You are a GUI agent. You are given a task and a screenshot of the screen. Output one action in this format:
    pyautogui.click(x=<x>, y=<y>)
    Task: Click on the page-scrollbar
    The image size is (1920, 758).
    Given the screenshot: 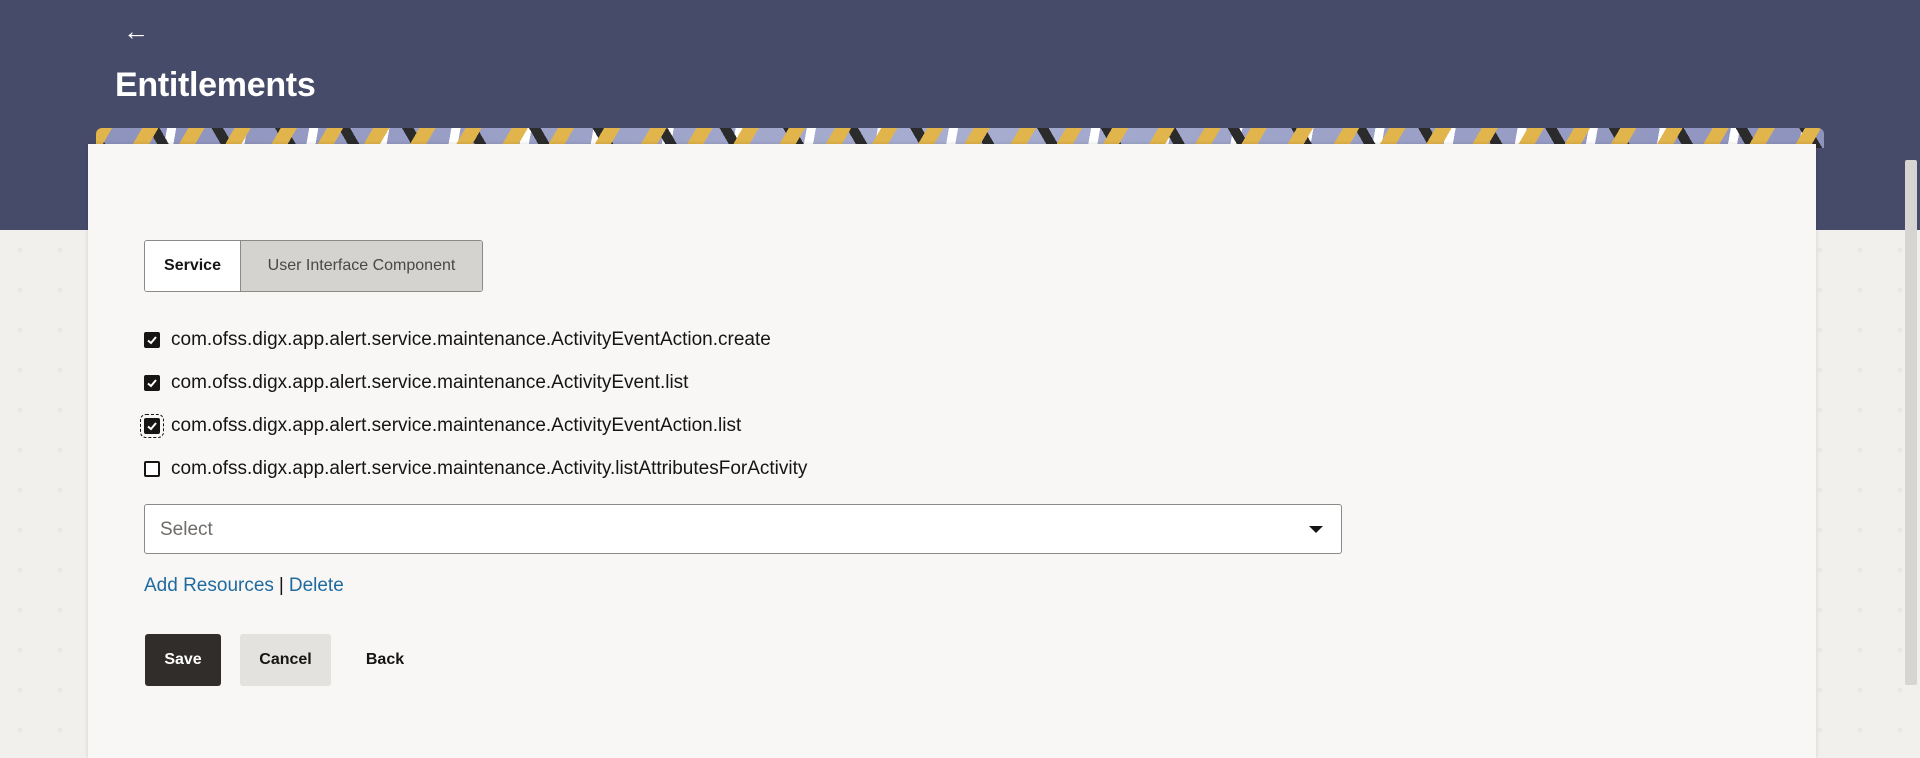 What is the action you would take?
    pyautogui.click(x=1911, y=422)
    